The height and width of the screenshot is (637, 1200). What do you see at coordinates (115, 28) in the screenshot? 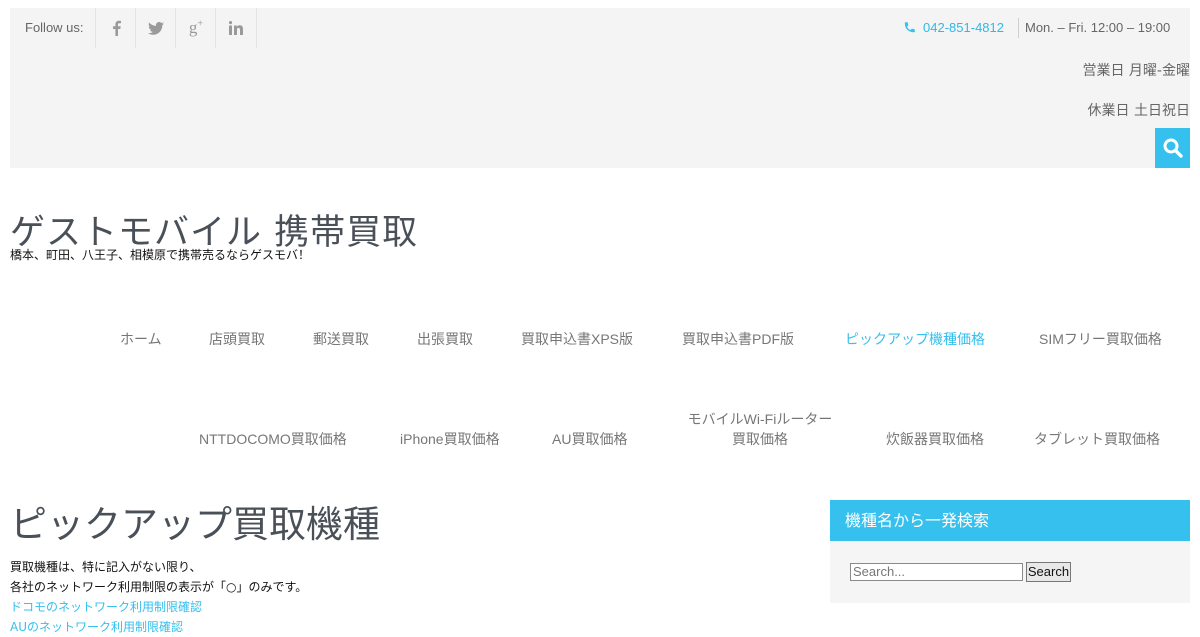
I see `facebook-icon` at bounding box center [115, 28].